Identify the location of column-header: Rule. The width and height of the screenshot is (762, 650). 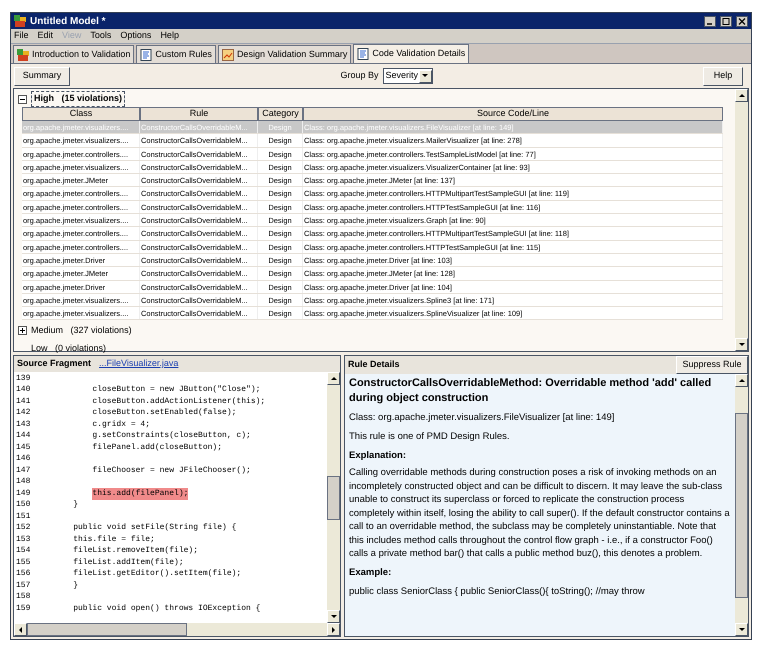
(199, 114).